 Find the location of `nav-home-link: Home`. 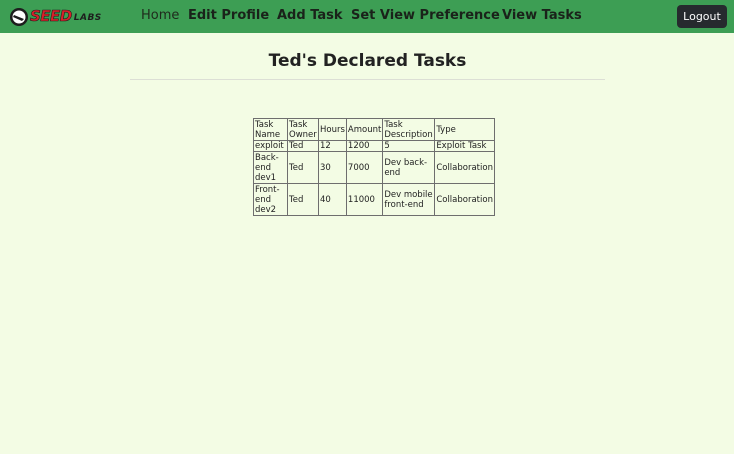

nav-home-link: Home is located at coordinates (160, 16).